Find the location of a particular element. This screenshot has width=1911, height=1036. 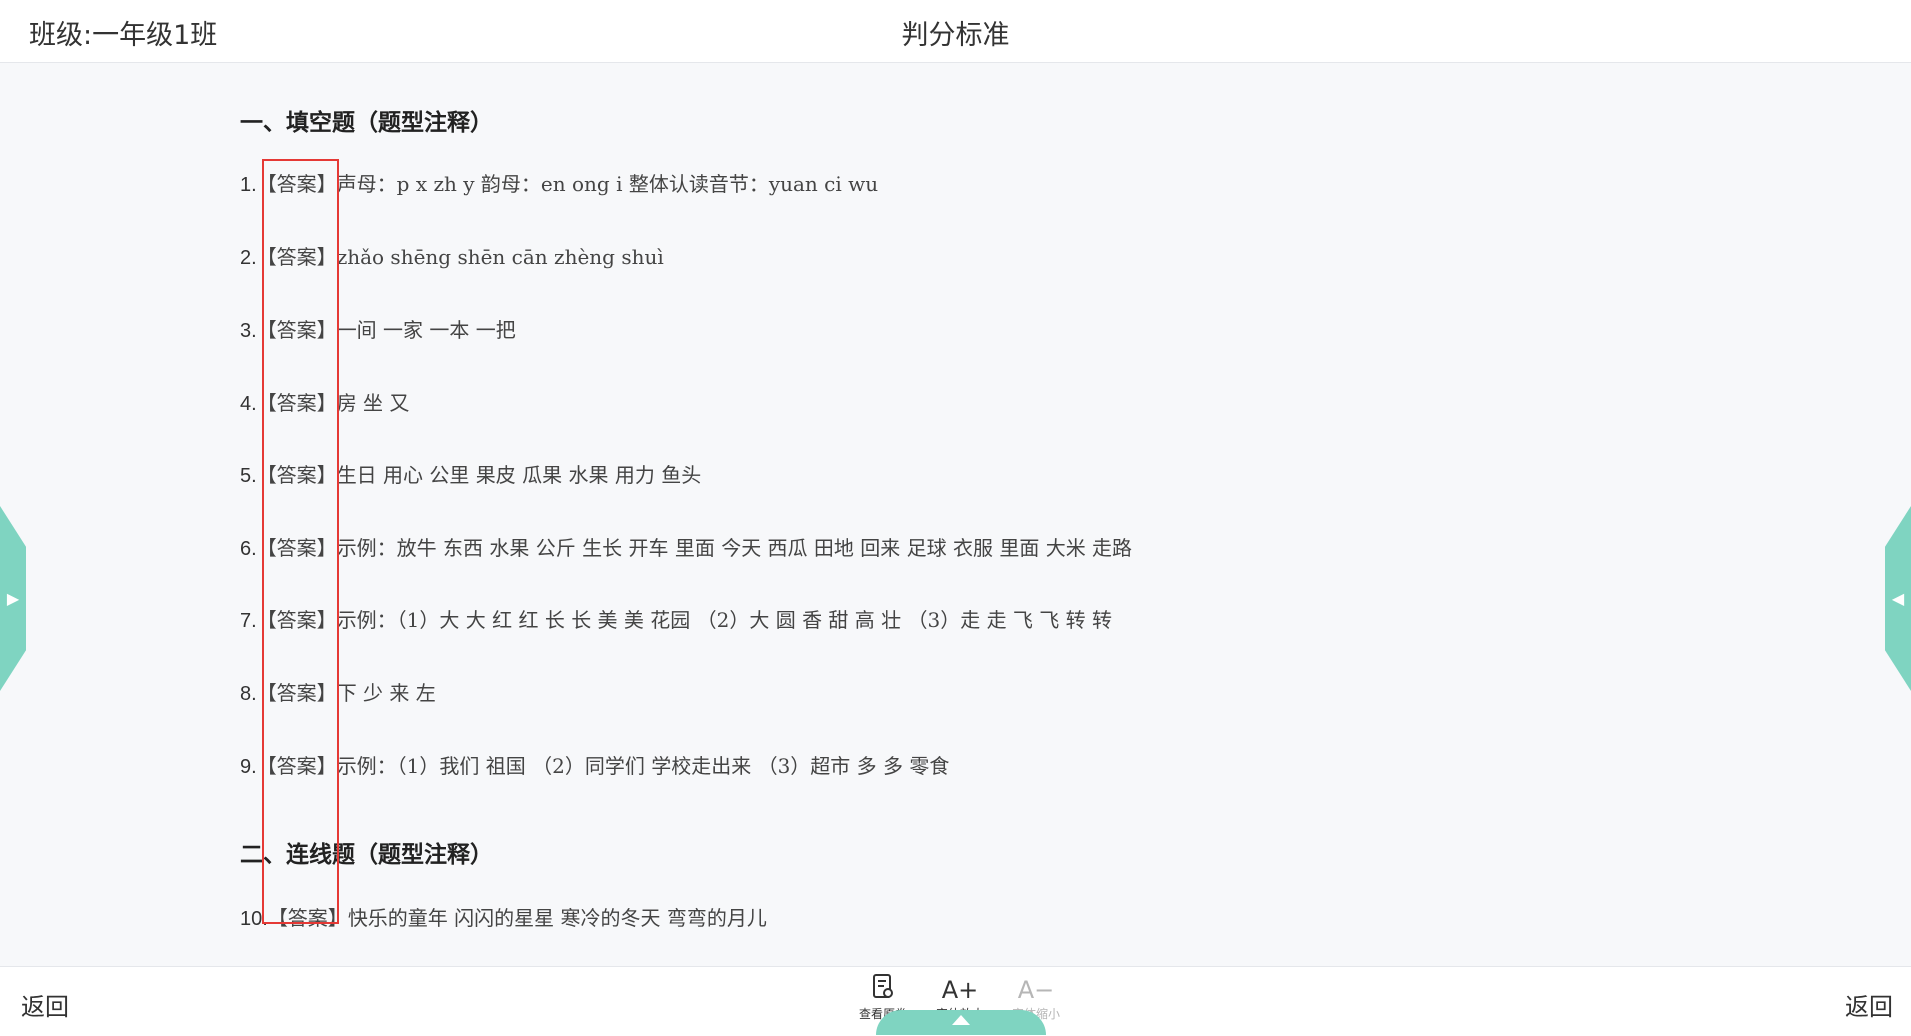

triangle-left-icon: ◀ is located at coordinates (1898, 598).